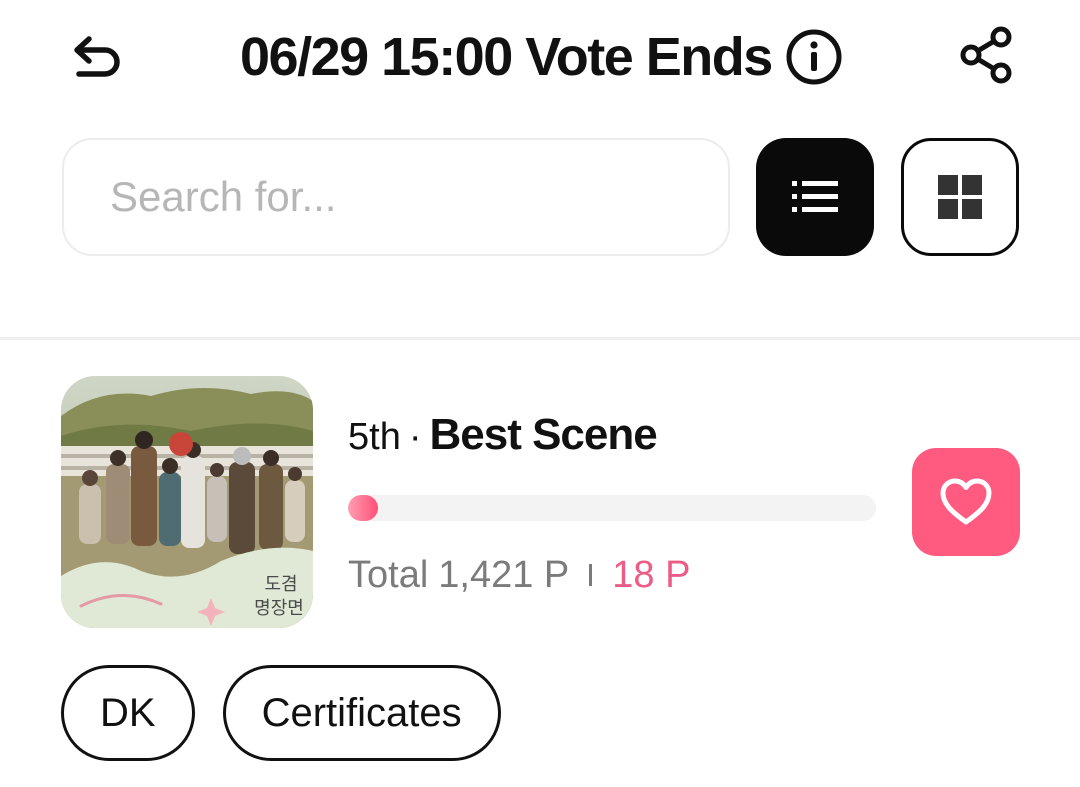 This screenshot has height=787, width=1080. What do you see at coordinates (651, 574) in the screenshot?
I see `my-points: 18 P` at bounding box center [651, 574].